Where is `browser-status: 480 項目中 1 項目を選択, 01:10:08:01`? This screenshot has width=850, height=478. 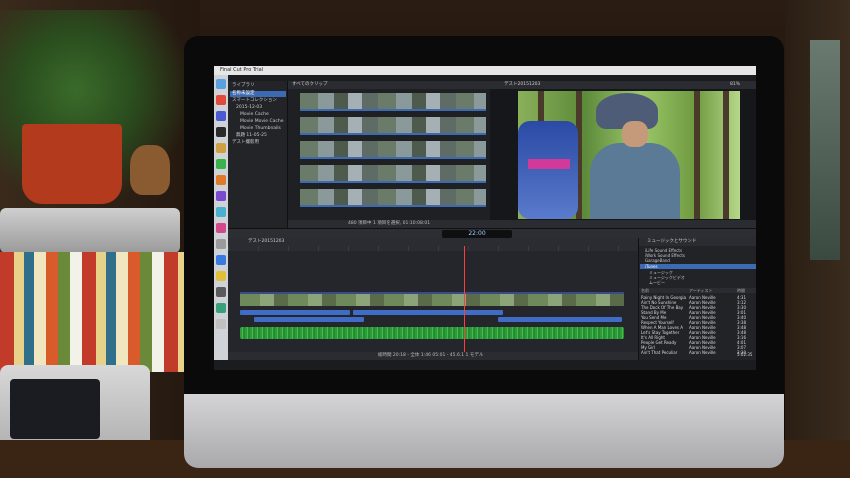
browser-status: 480 項目中 1 項目を選択, 01:10:08:01 is located at coordinates (389, 223).